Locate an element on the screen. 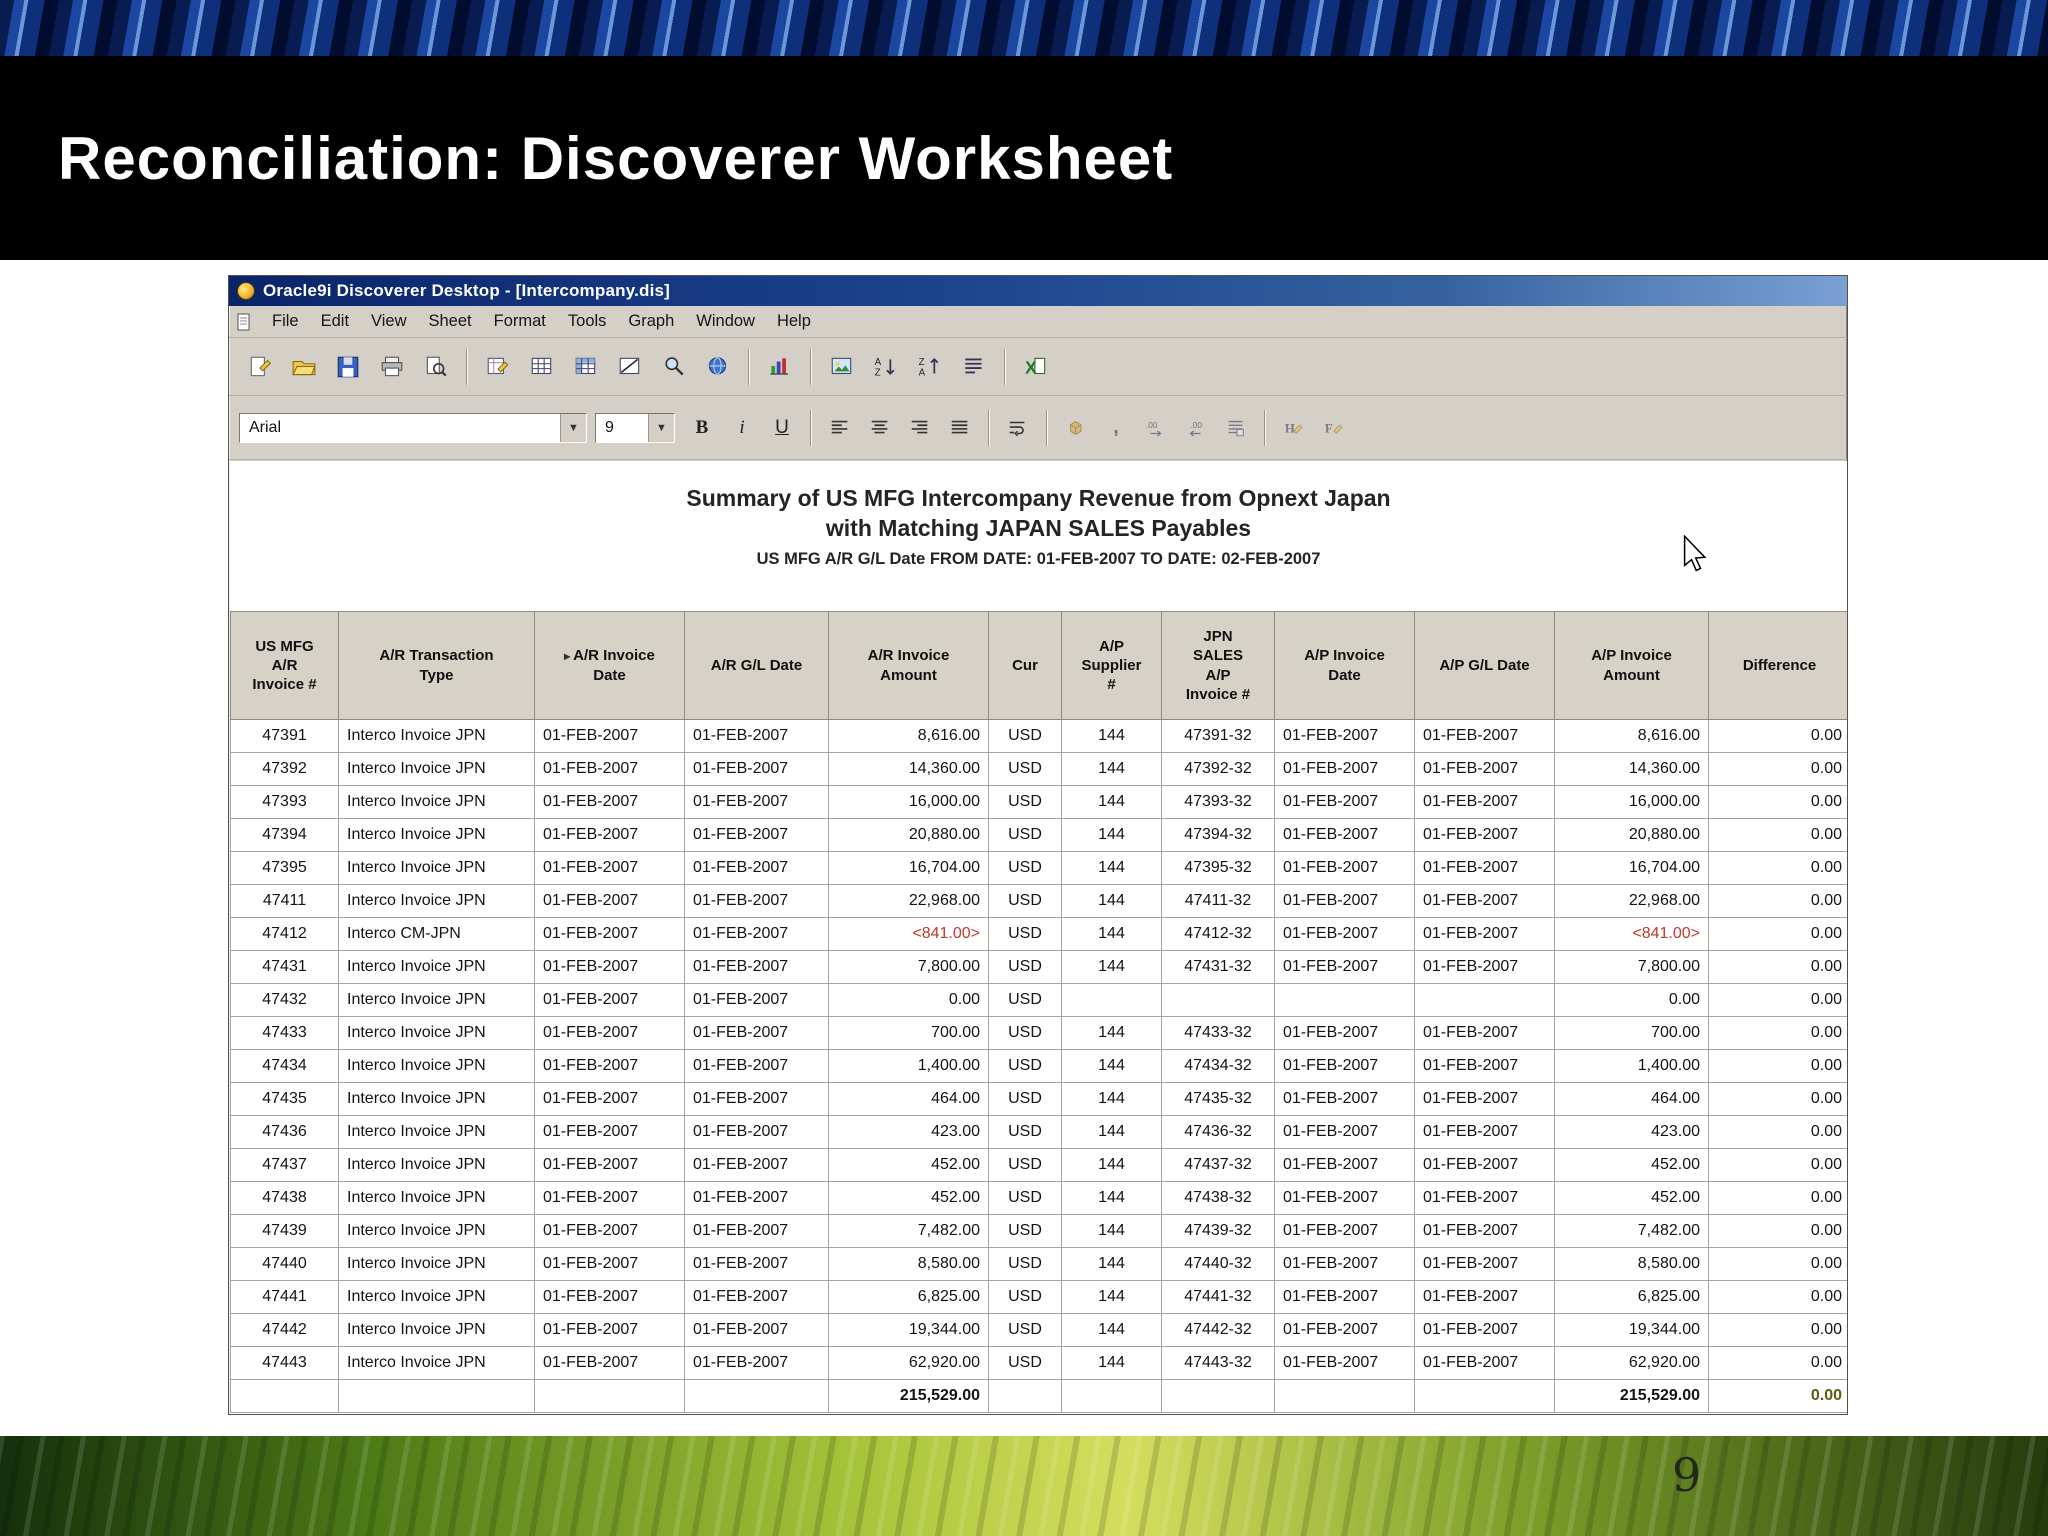  table-cell: 20,880.00 is located at coordinates (908, 835).